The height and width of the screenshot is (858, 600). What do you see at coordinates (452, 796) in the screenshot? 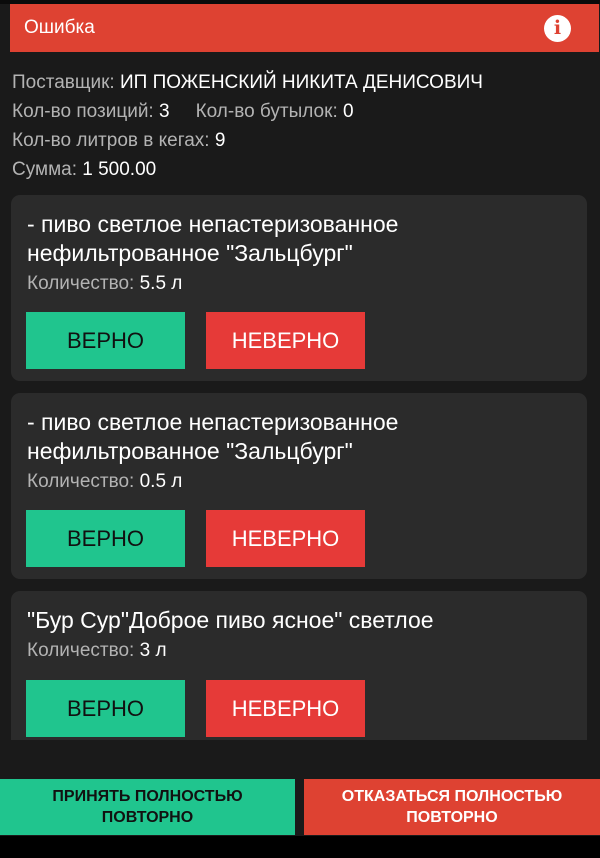
I see `reject-label-line: ОТКАЗАТЬСЯ ПОЛНОСТЬЮ` at bounding box center [452, 796].